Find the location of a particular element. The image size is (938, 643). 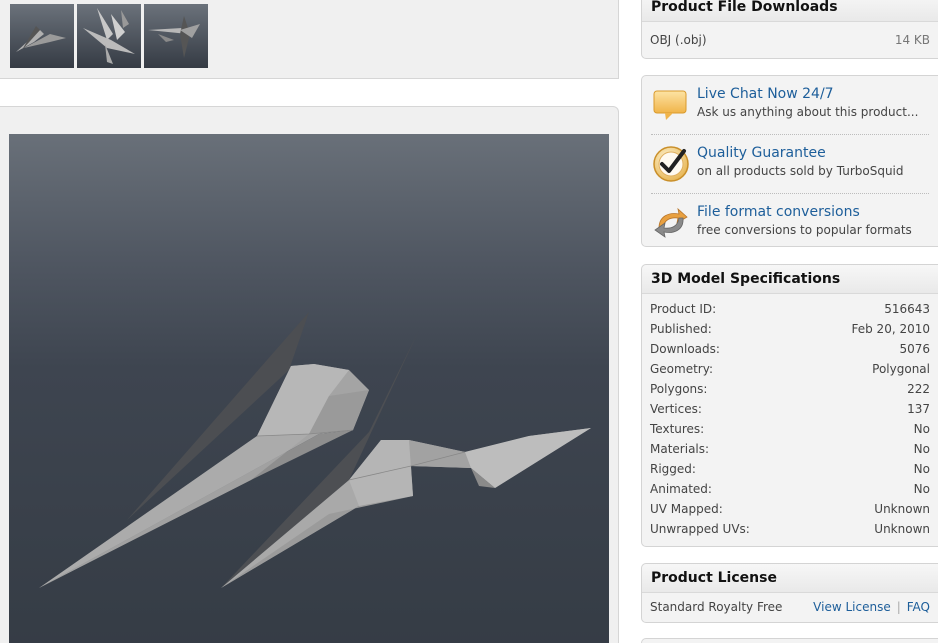

spec-label: Downloads: is located at coordinates (685, 349).